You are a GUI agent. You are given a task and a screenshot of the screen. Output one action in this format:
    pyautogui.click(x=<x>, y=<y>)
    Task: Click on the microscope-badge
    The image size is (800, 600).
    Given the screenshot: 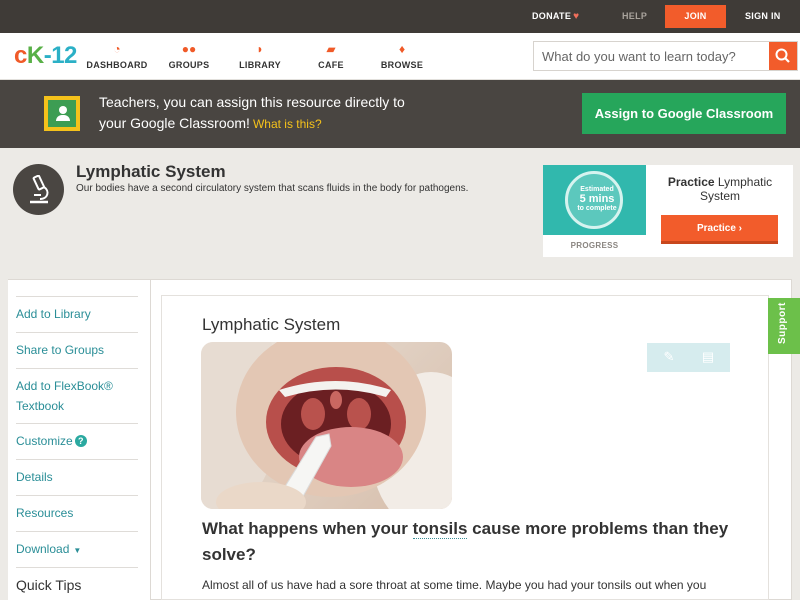 What is the action you would take?
    pyautogui.click(x=38, y=189)
    